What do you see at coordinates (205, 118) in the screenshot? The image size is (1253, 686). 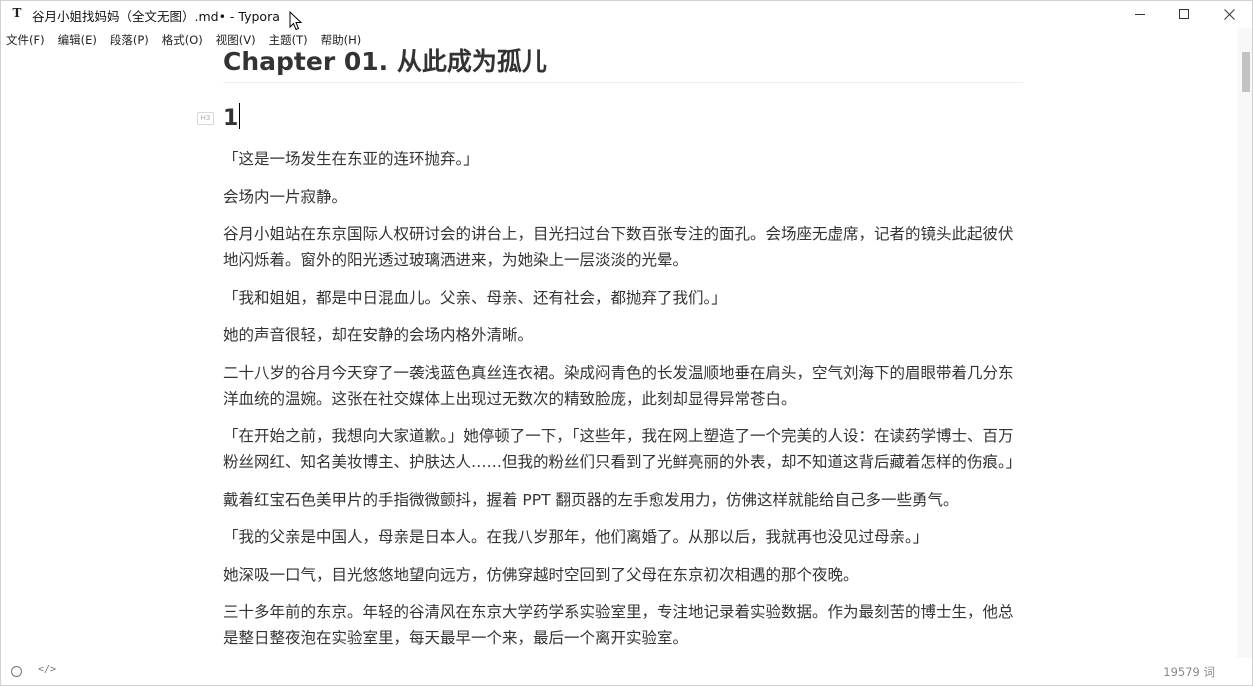 I see `heading-level-marker: H3` at bounding box center [205, 118].